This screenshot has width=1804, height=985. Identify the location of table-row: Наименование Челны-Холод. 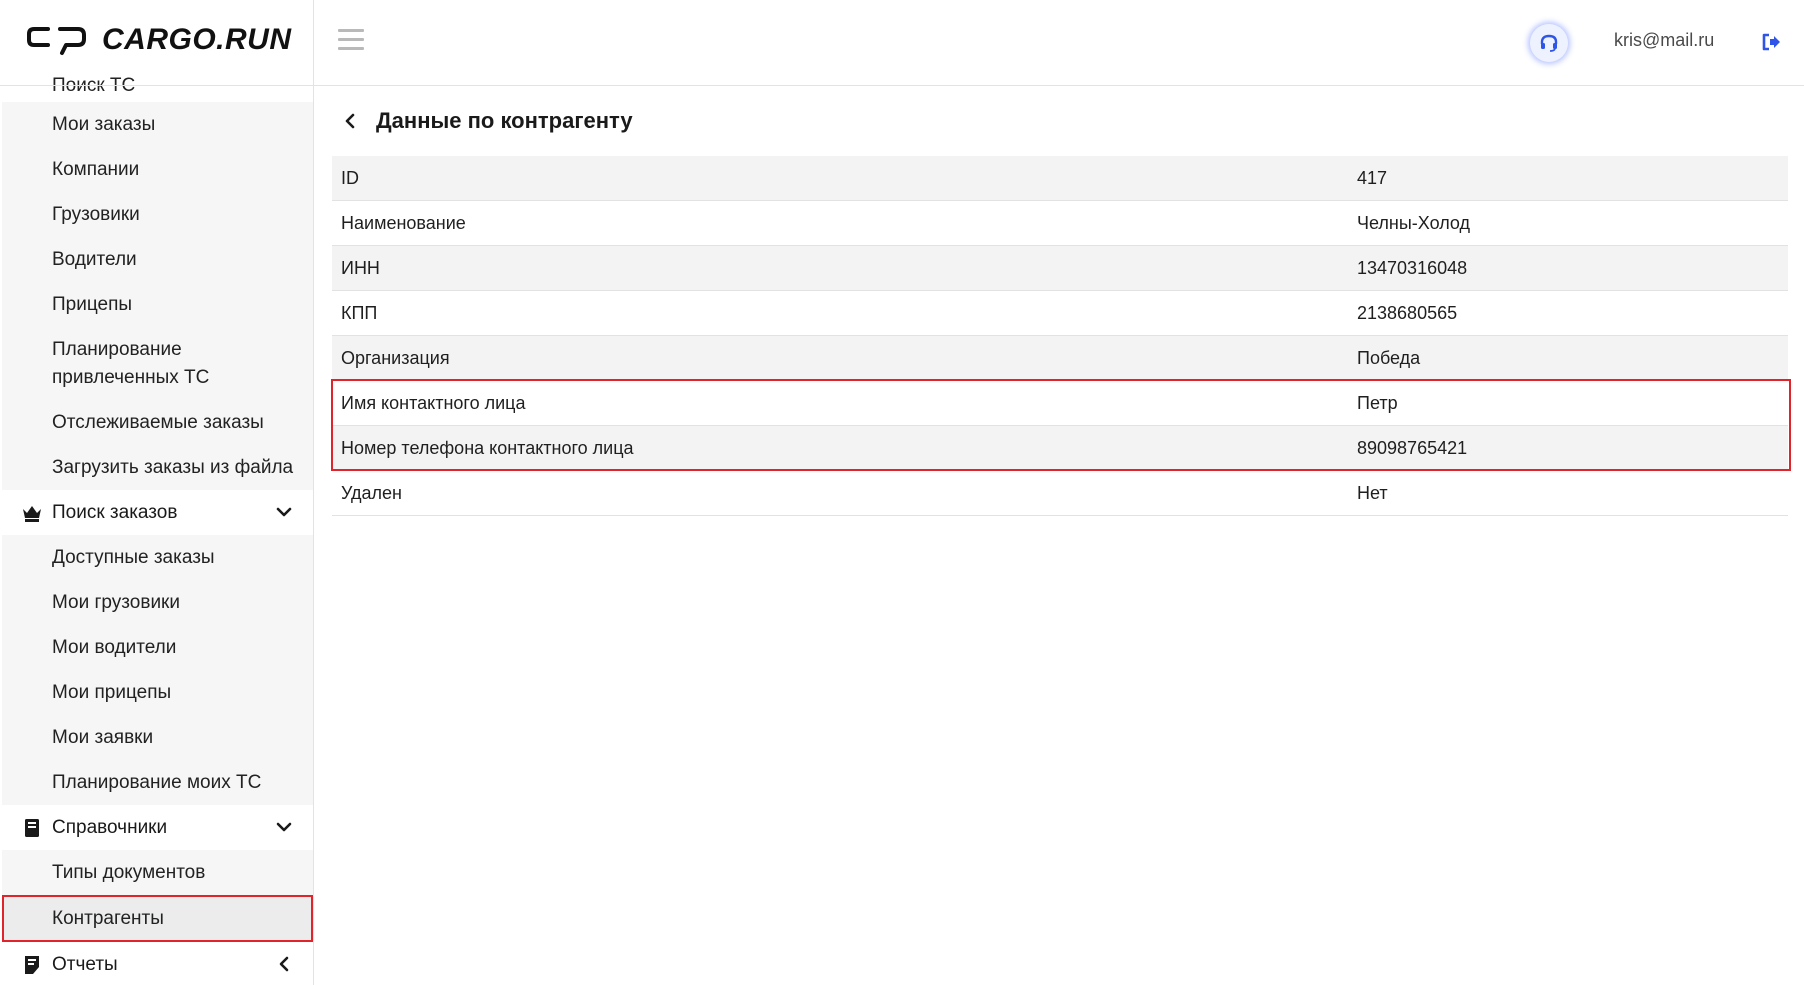
(1060, 223).